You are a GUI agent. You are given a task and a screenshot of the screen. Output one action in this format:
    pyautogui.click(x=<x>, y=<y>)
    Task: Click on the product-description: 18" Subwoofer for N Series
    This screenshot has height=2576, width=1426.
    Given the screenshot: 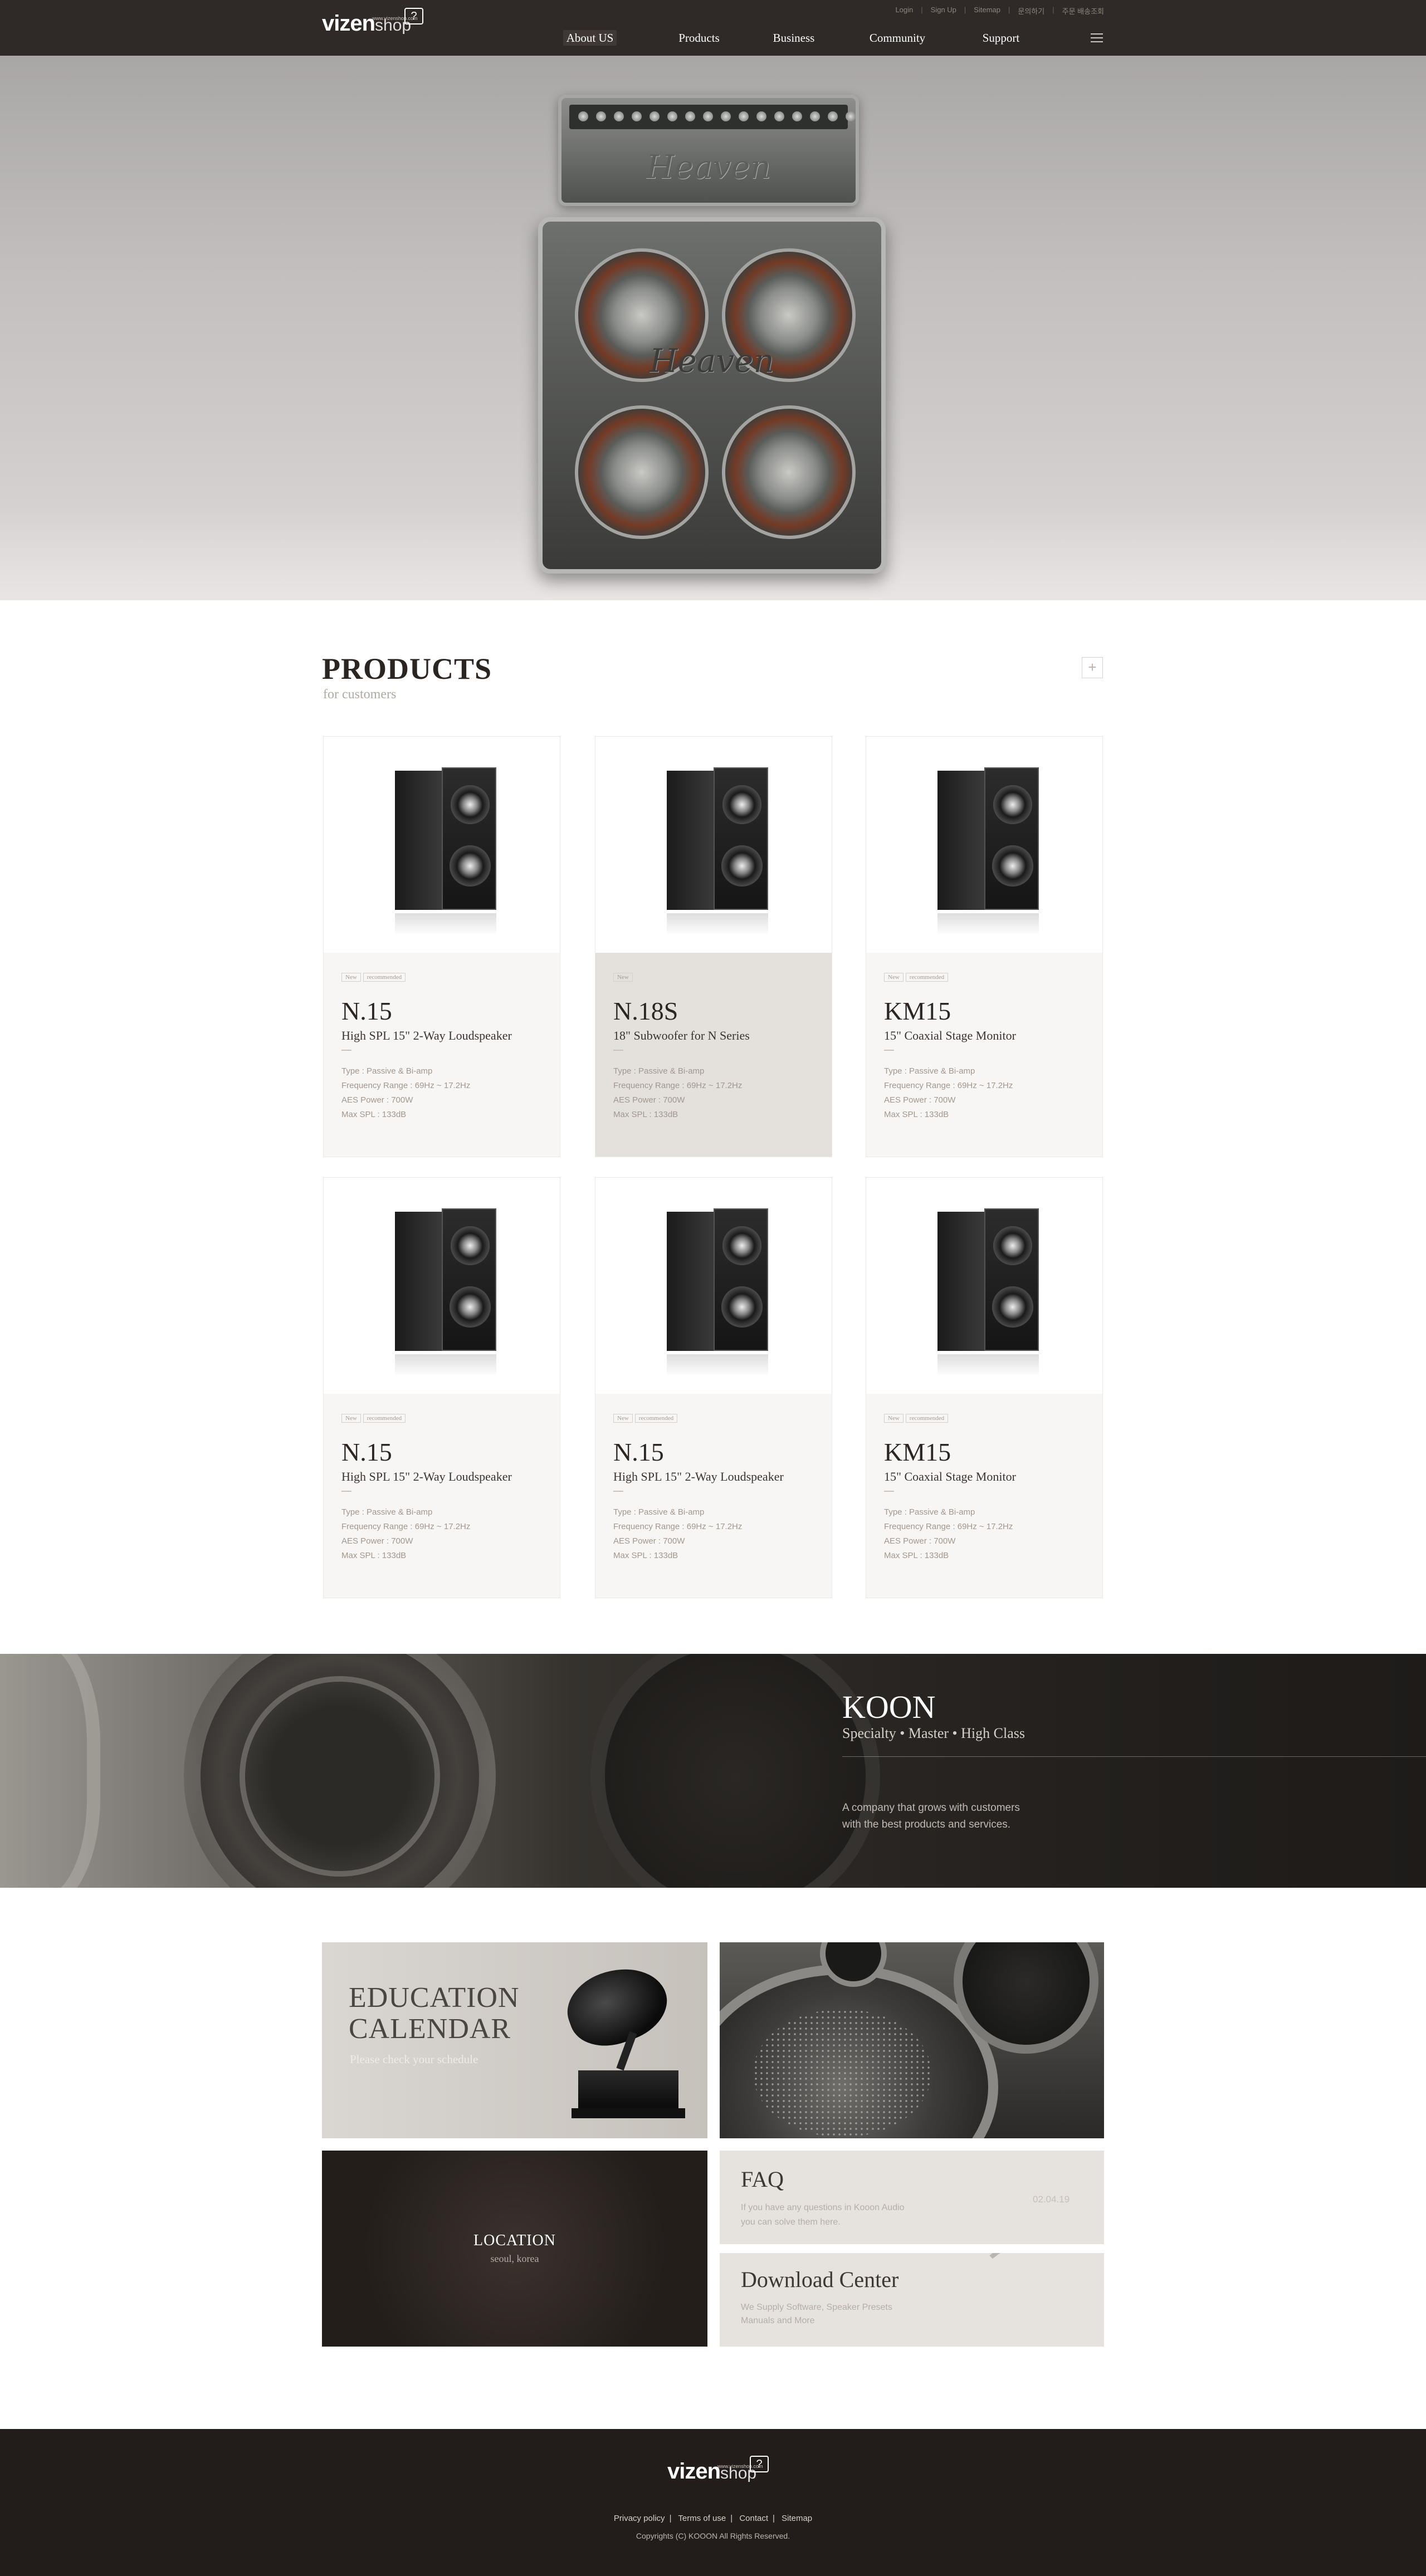 What is the action you would take?
    pyautogui.click(x=681, y=1035)
    